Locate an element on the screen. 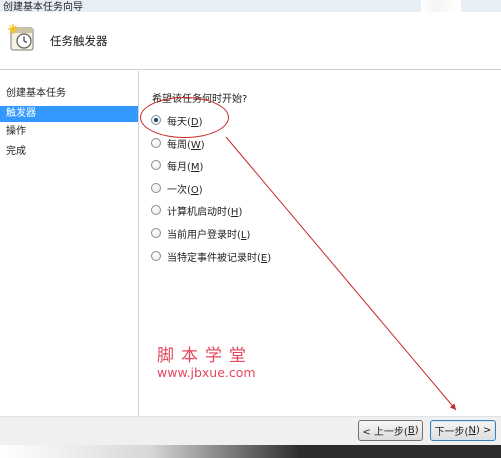 This screenshot has height=458, width=501. clock-icon is located at coordinates (21, 37).